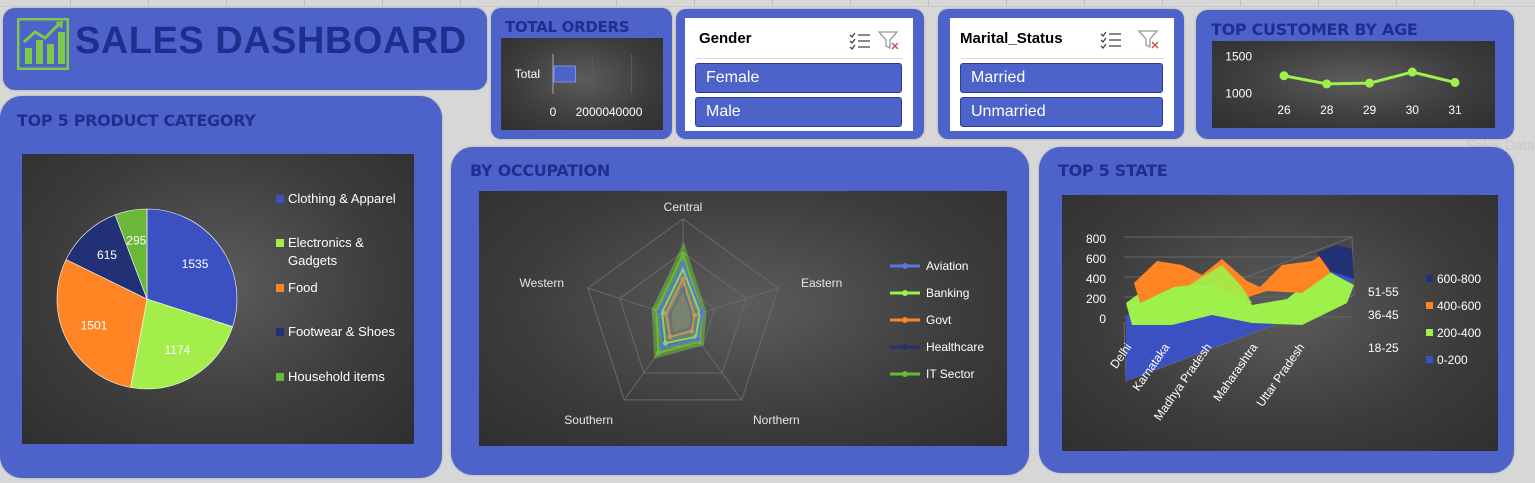 The image size is (1535, 483). I want to click on surface-legend-label: 200-400, so click(1459, 333).